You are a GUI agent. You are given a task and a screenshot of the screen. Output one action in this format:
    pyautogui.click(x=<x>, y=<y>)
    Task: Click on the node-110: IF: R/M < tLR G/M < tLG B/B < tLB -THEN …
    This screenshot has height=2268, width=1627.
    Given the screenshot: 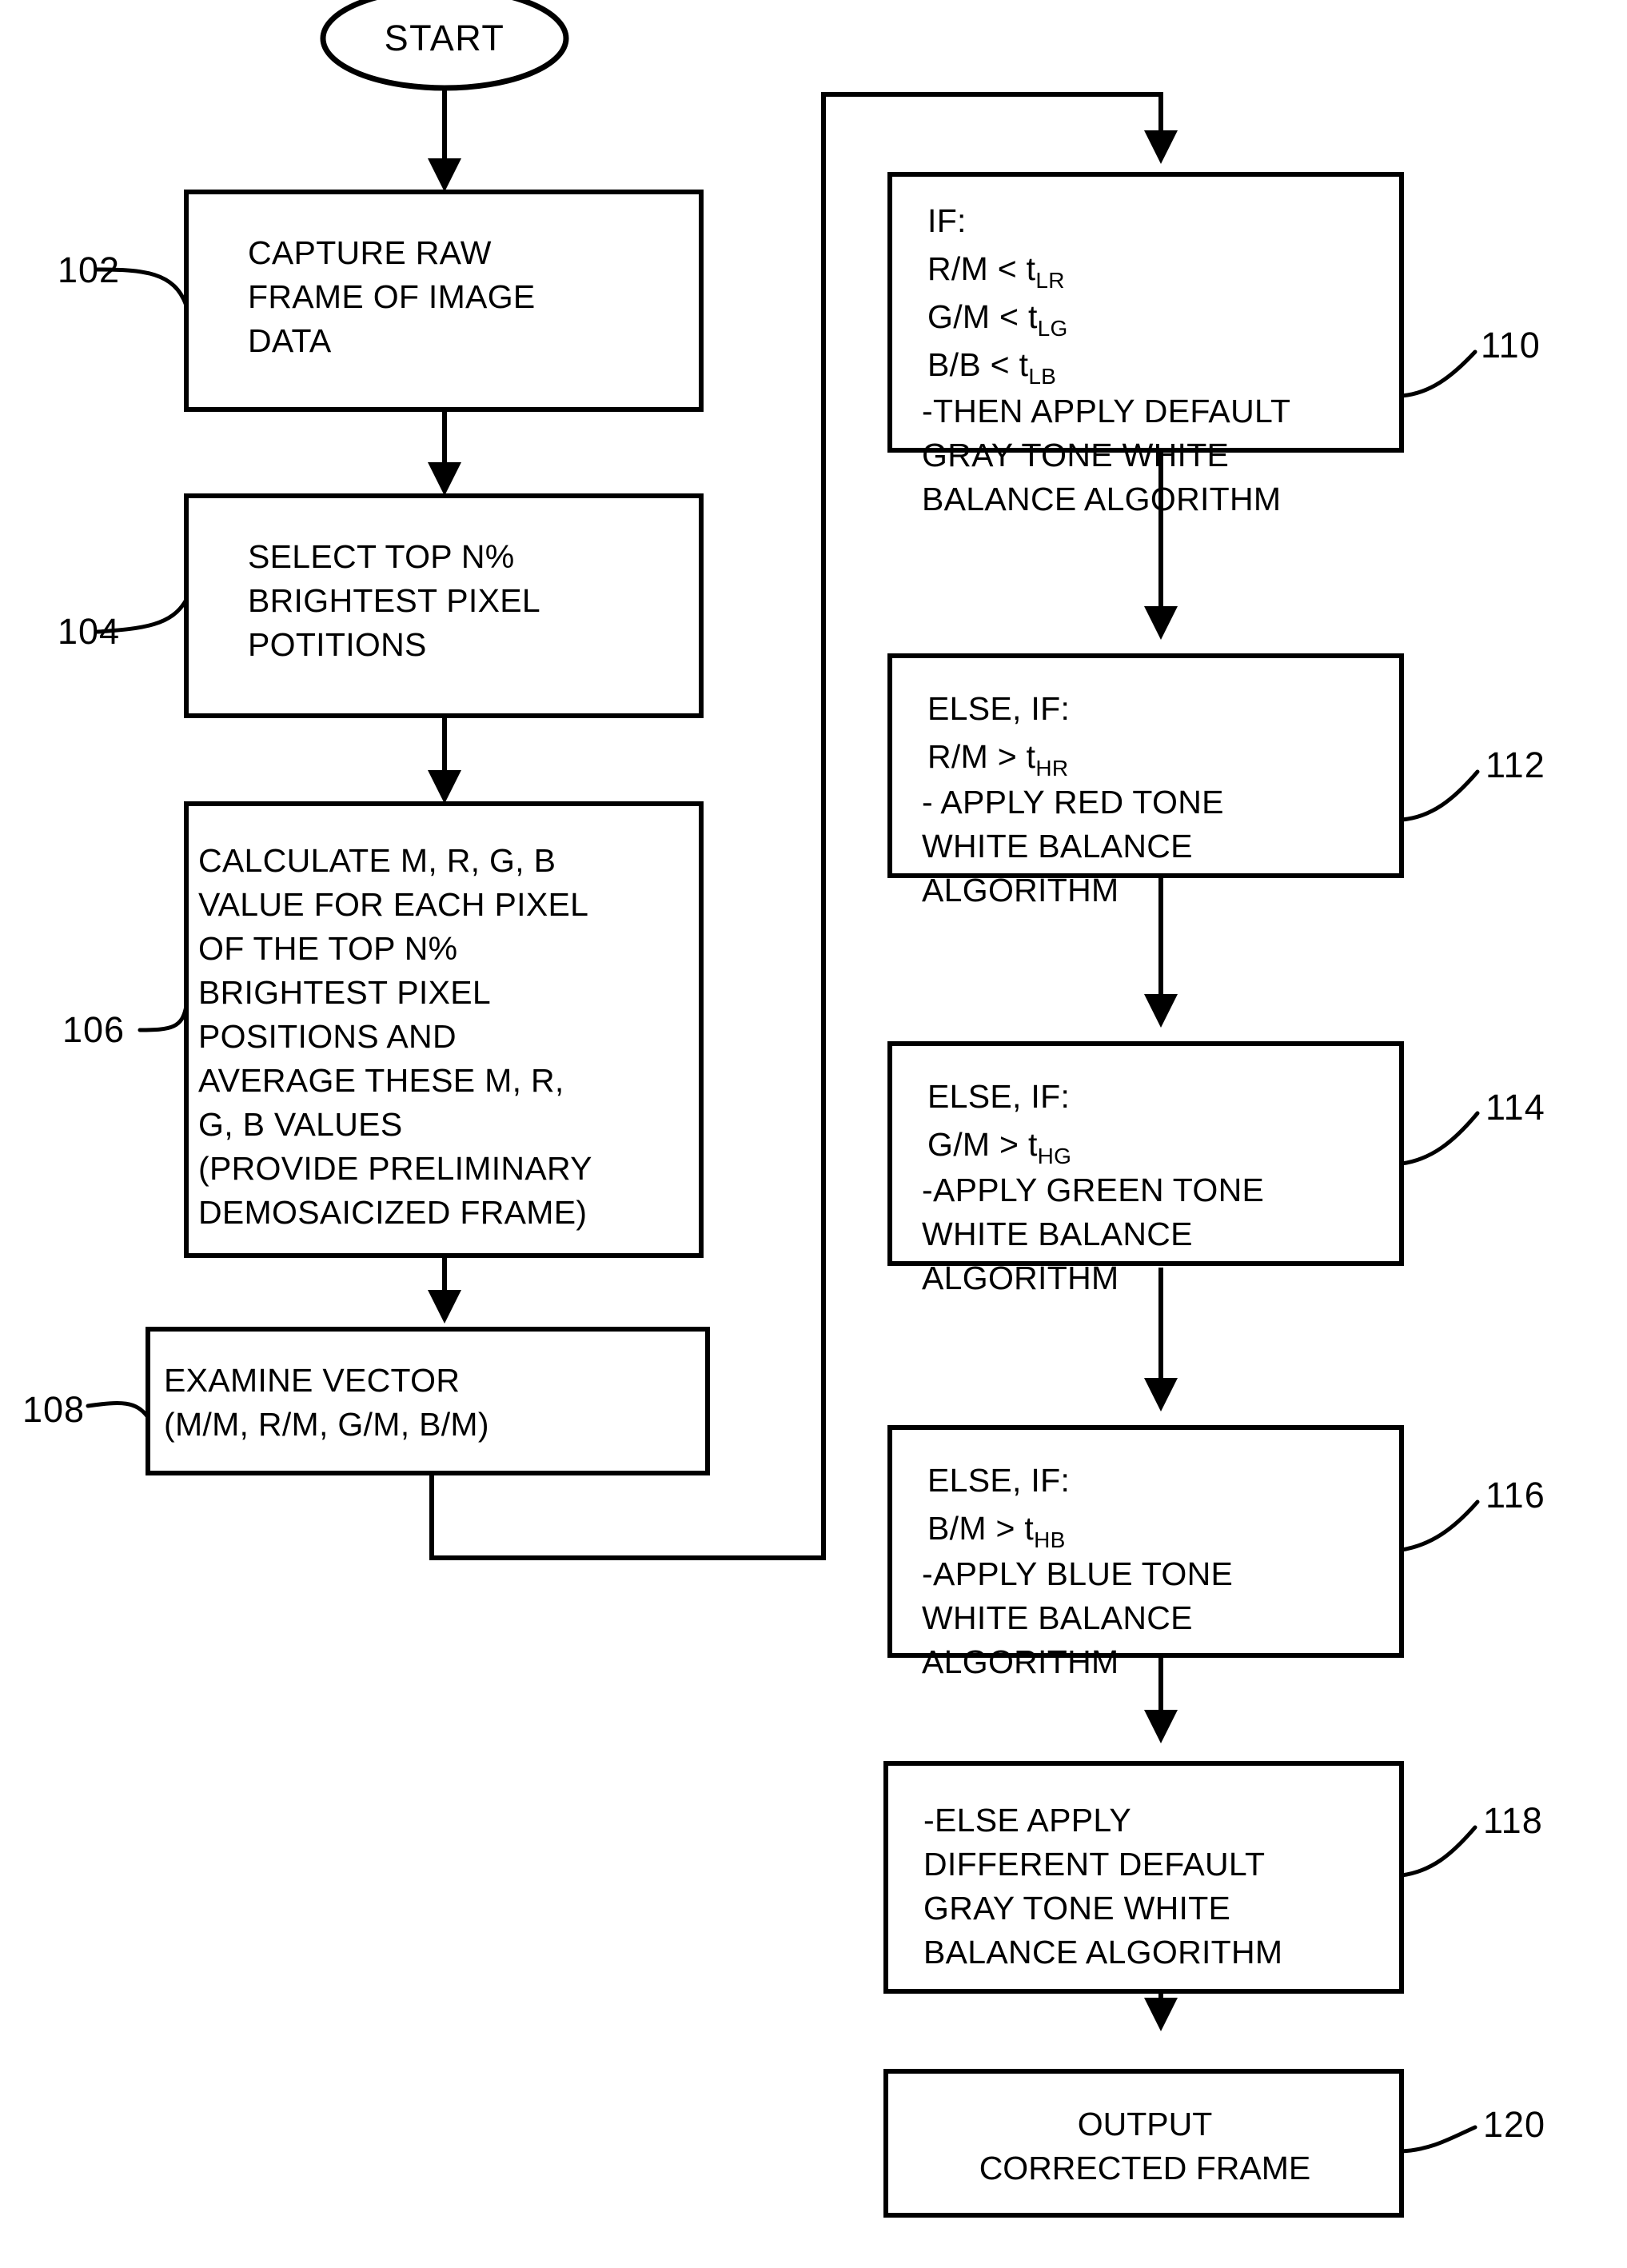 What is the action you would take?
    pyautogui.click(x=1214, y=344)
    